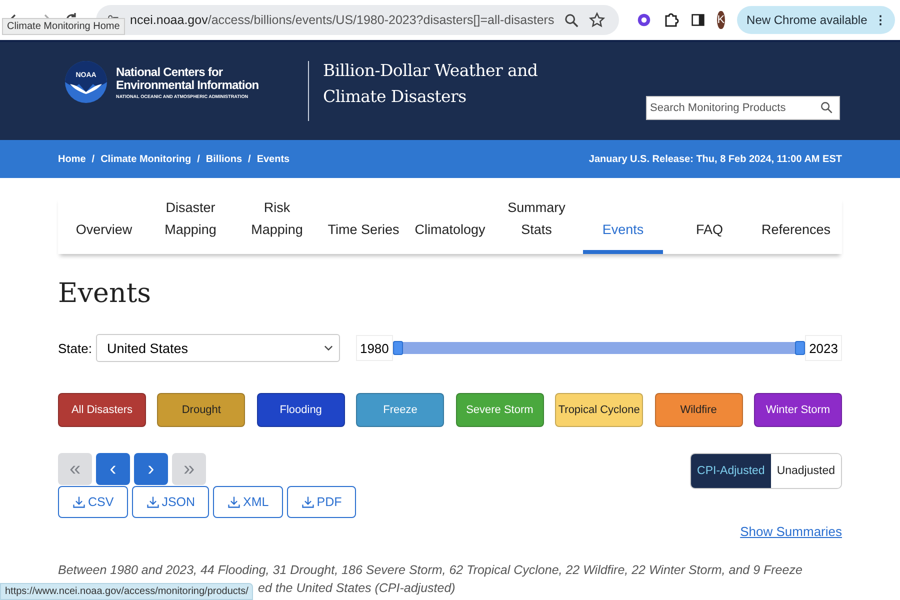  Describe the element at coordinates (431, 84) in the screenshot. I see `site-title: Billion-Dollar Weather and Climate Disasters` at that location.